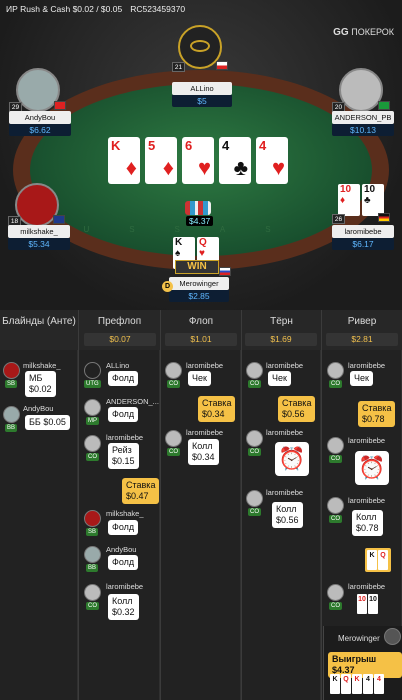 This screenshot has width=402, height=700. Describe the element at coordinates (202, 101) in the screenshot. I see `player-stack: $5` at that location.